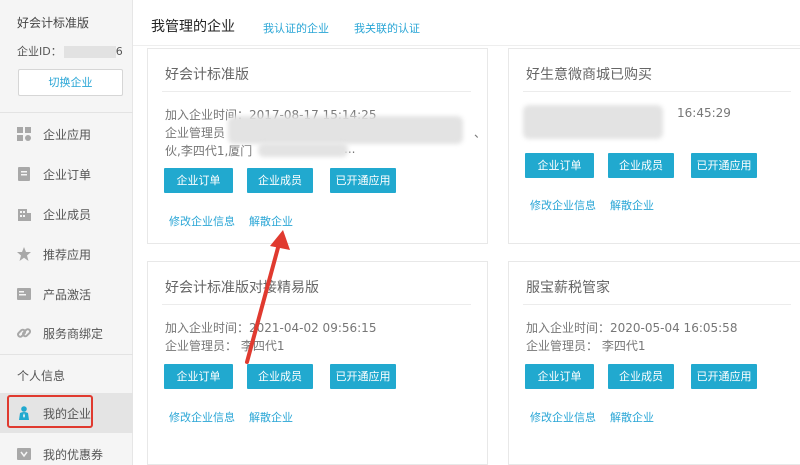 This screenshot has width=800, height=465. I want to click on sidebar-item-enterprise-orders: 企业订单, so click(66, 174).